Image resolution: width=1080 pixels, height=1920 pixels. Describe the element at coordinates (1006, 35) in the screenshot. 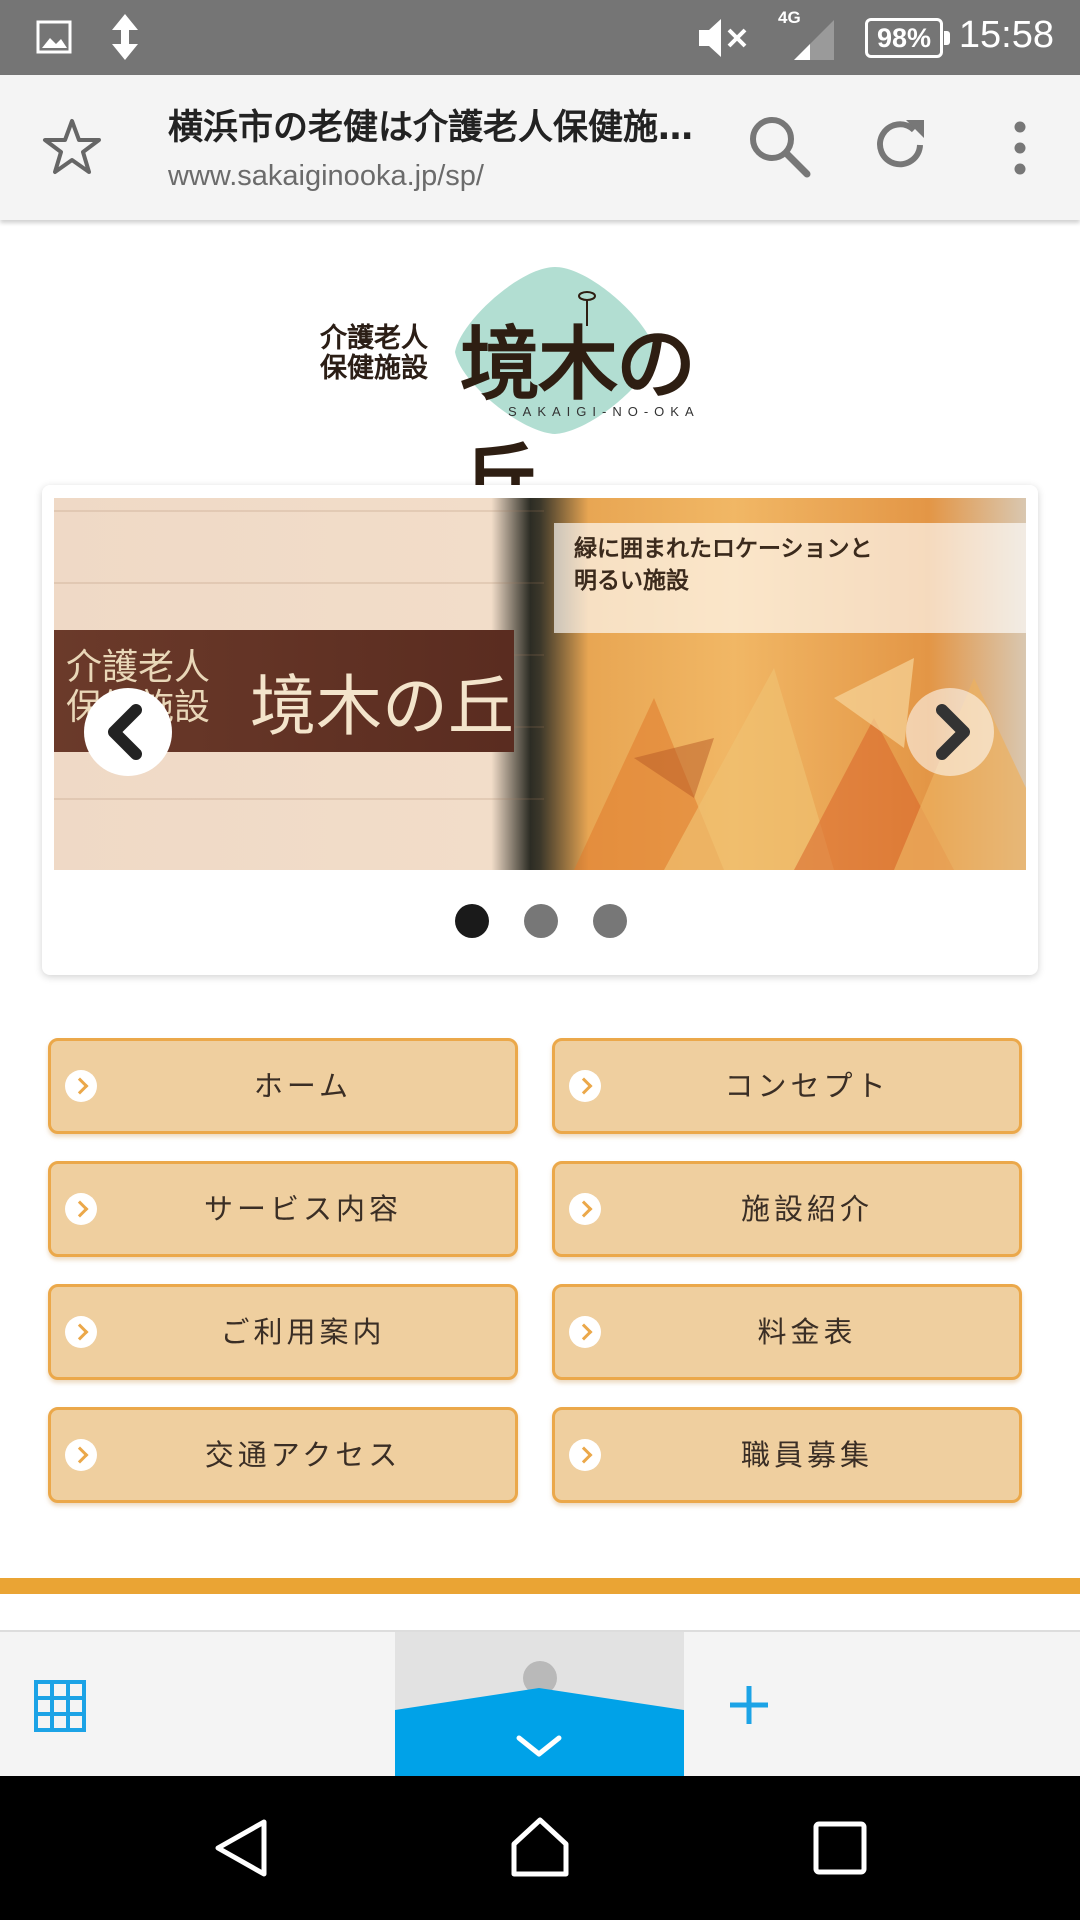

I see `status-time: 15:58` at that location.